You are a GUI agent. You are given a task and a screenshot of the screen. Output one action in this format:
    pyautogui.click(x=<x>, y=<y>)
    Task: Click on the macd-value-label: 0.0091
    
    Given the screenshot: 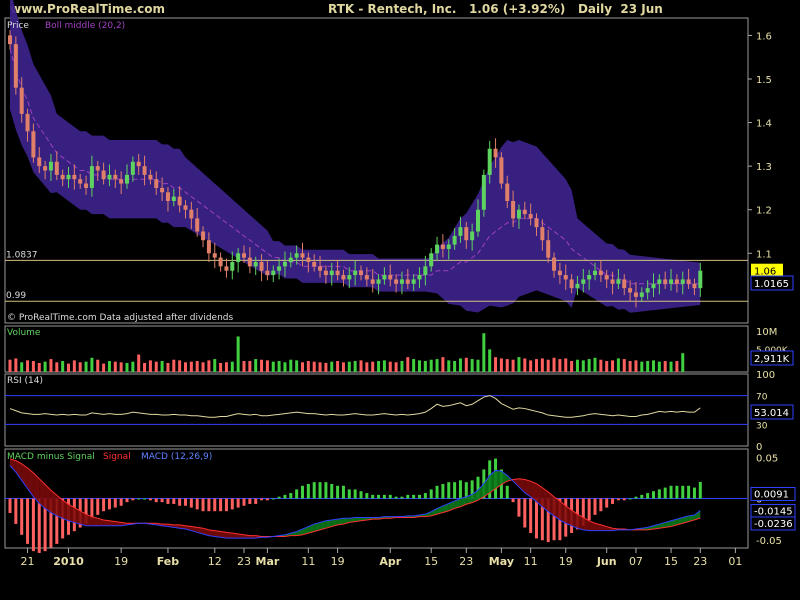 What is the action you would take?
    pyautogui.click(x=771, y=495)
    